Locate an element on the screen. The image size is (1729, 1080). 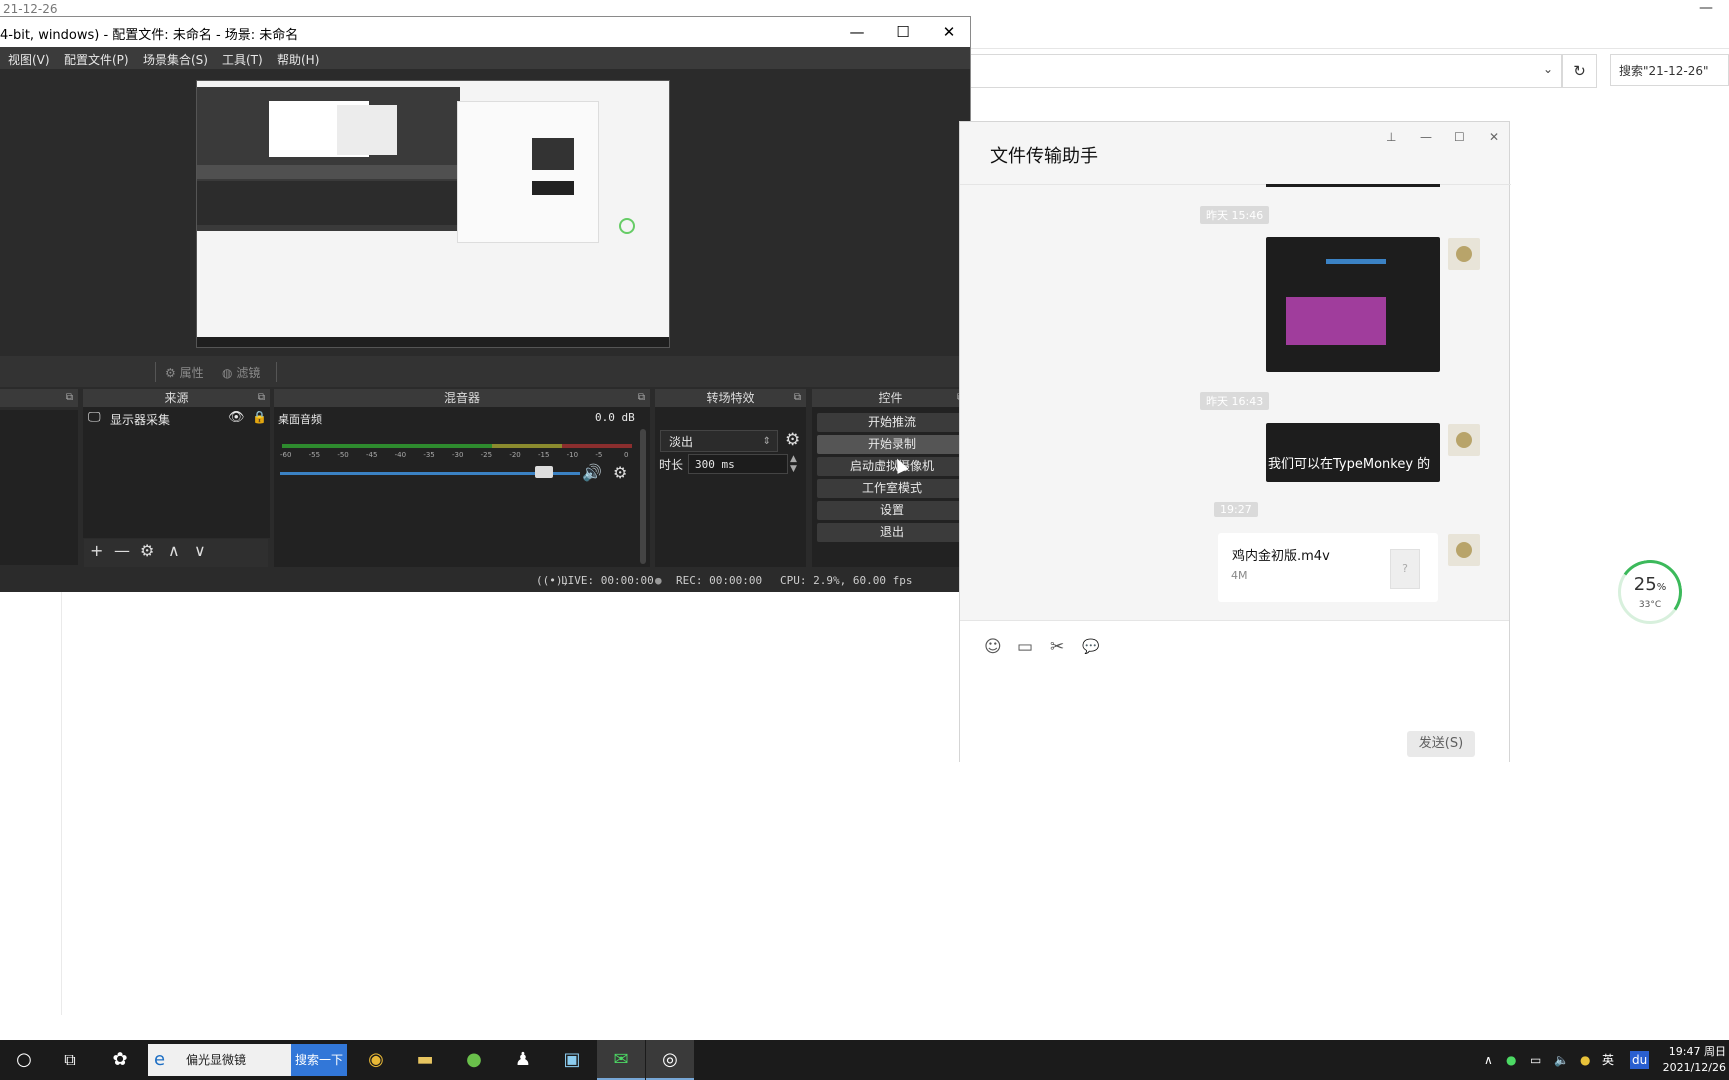
browser-search-box: e 偏光显微镜 is located at coordinates (219, 1060).